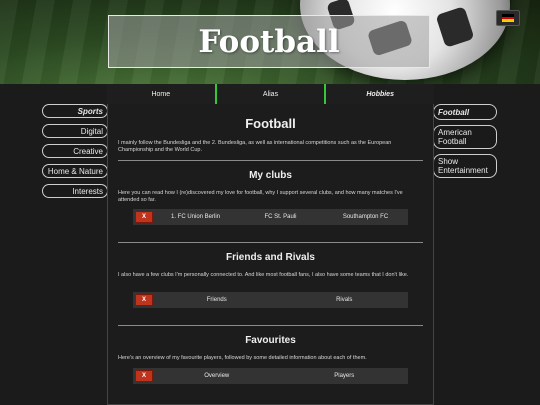  I want to click on german-flag-icon, so click(508, 18).